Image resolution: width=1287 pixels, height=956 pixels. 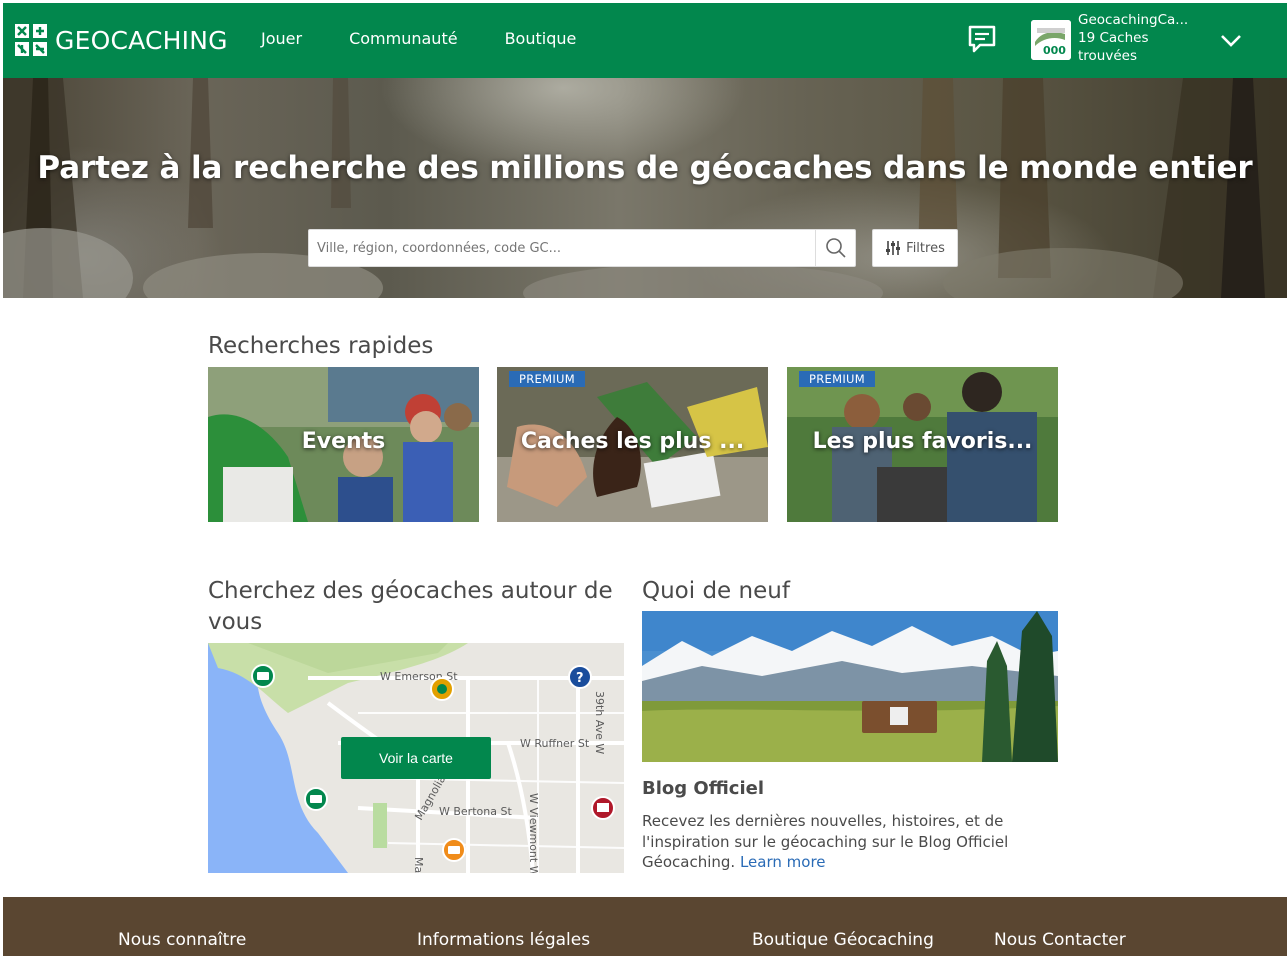 I want to click on quick-search-title: Recherches rapides, so click(x=321, y=346).